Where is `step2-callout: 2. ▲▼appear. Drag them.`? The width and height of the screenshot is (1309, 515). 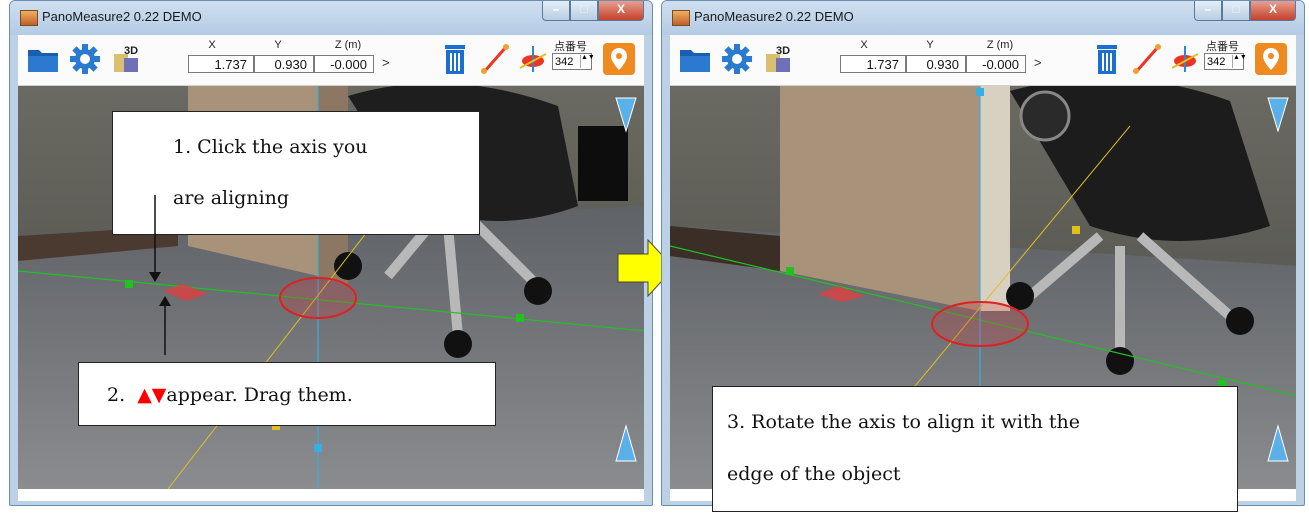 step2-callout: 2. ▲▼appear. Drag them. is located at coordinates (287, 394).